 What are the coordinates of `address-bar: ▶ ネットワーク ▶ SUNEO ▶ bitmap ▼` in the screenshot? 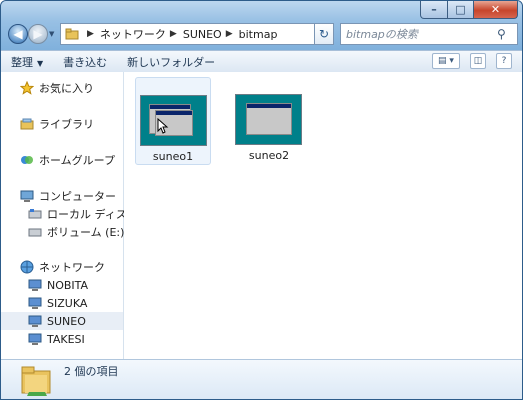 It's located at (197, 34).